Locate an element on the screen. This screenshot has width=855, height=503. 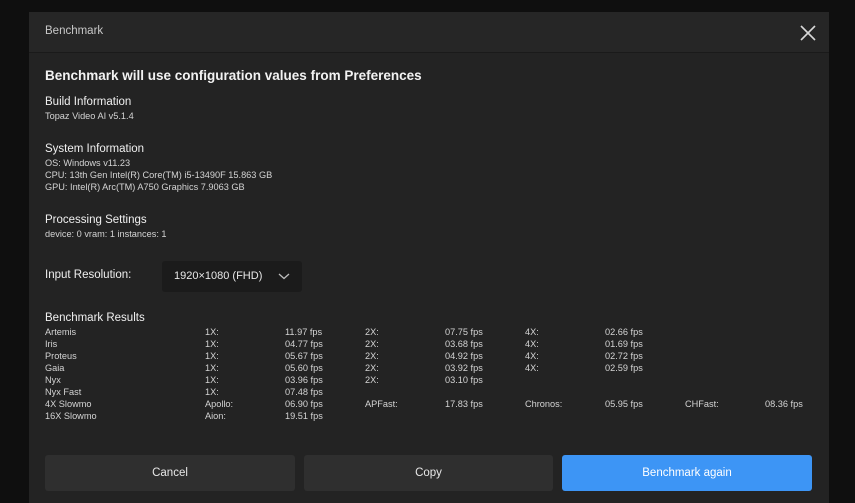
build-version: Topaz Video AI v5.1.4 is located at coordinates (89, 116).